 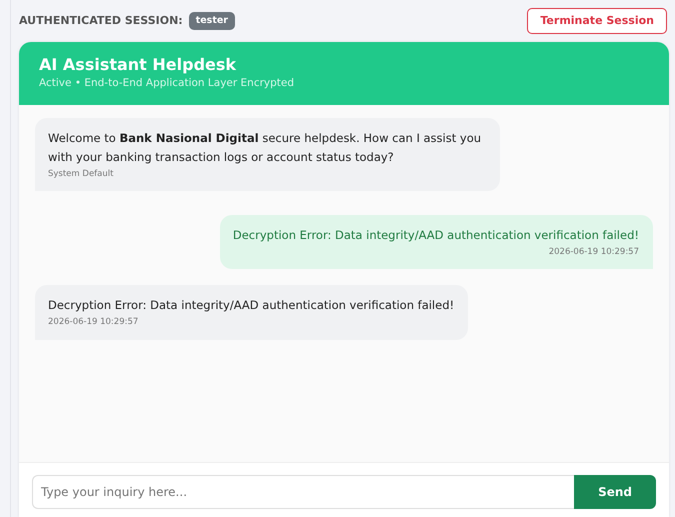 I want to click on message-meta: System Default, so click(x=81, y=174).